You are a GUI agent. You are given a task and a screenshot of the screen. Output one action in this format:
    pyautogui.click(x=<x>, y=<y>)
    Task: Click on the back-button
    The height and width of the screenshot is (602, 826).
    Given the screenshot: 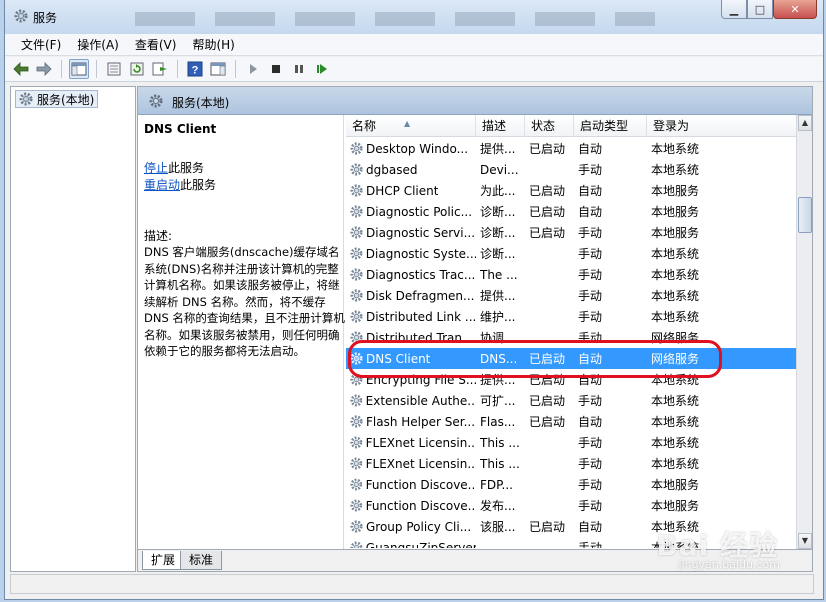 What is the action you would take?
    pyautogui.click(x=21, y=69)
    